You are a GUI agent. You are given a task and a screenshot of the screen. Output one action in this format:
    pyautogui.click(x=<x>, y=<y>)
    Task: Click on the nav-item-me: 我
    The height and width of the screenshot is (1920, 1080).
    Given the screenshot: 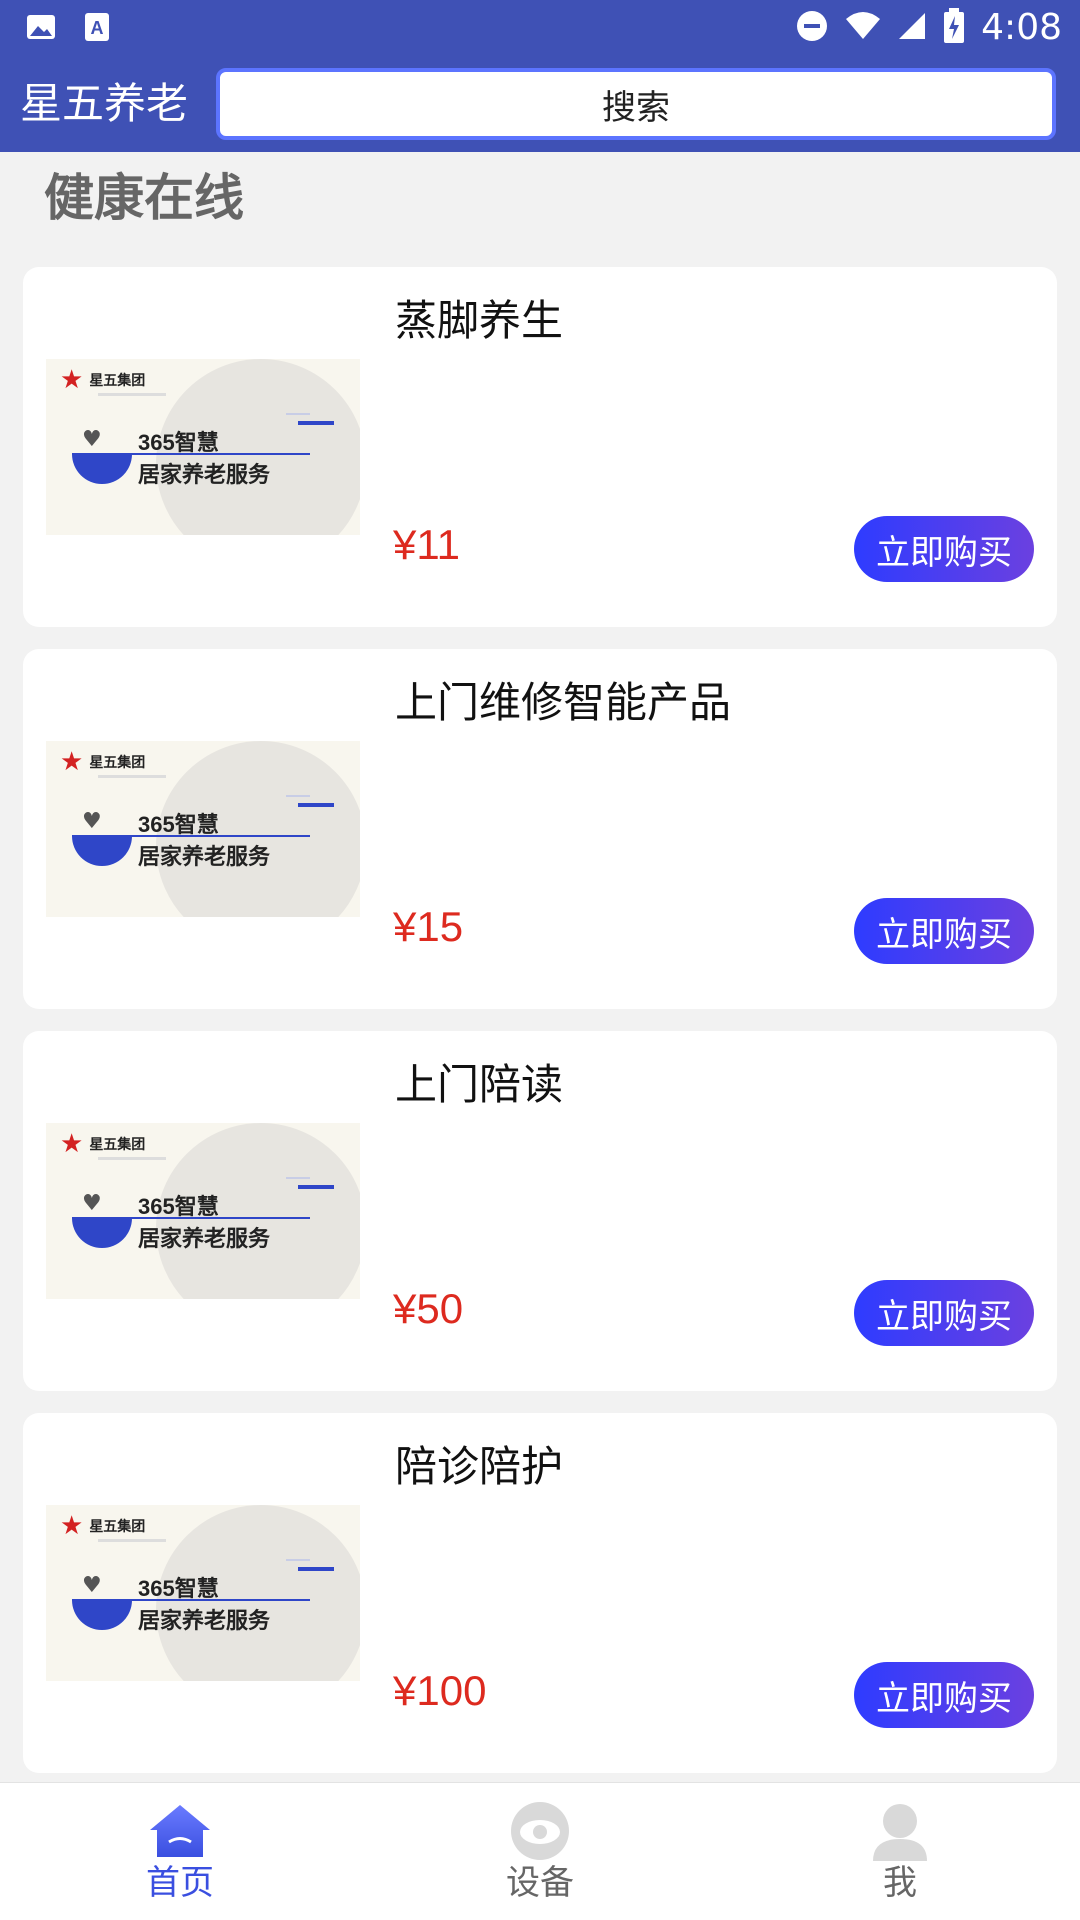 What is the action you would take?
    pyautogui.click(x=900, y=1851)
    